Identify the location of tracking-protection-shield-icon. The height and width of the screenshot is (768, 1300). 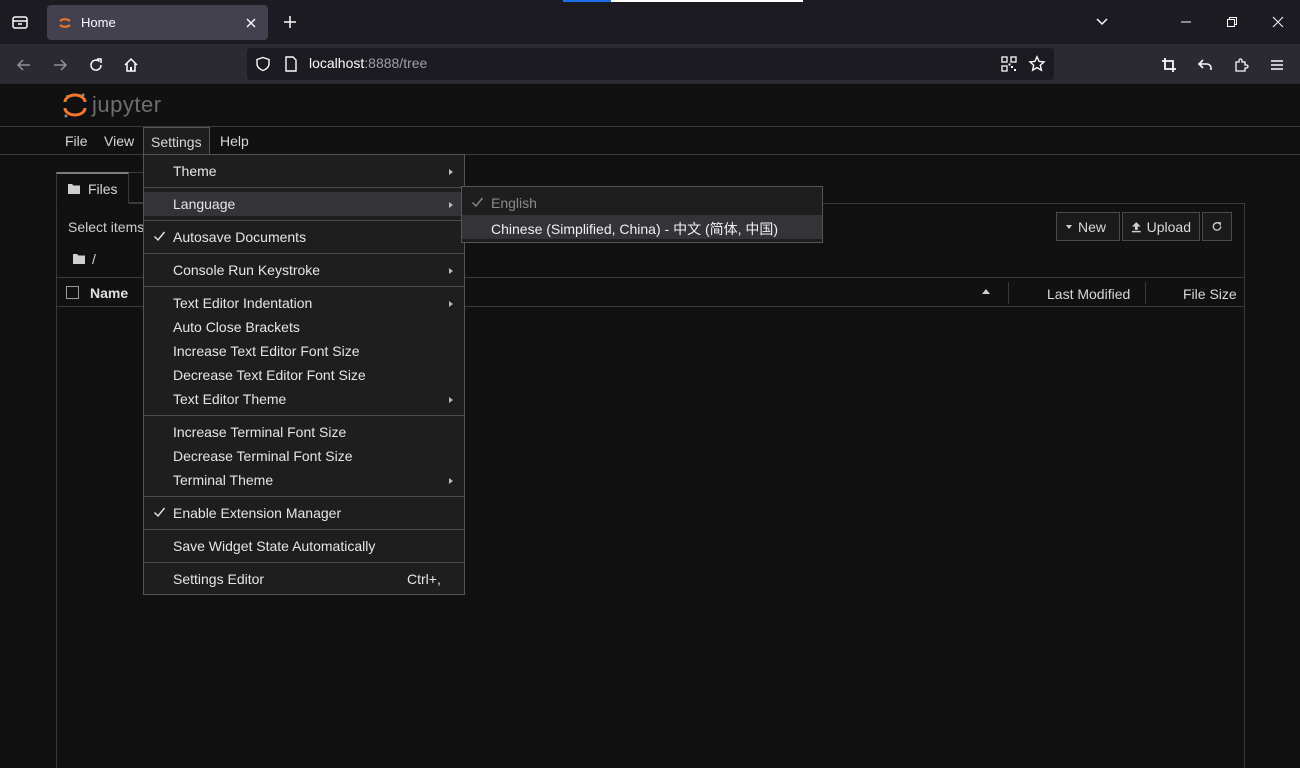
(263, 64).